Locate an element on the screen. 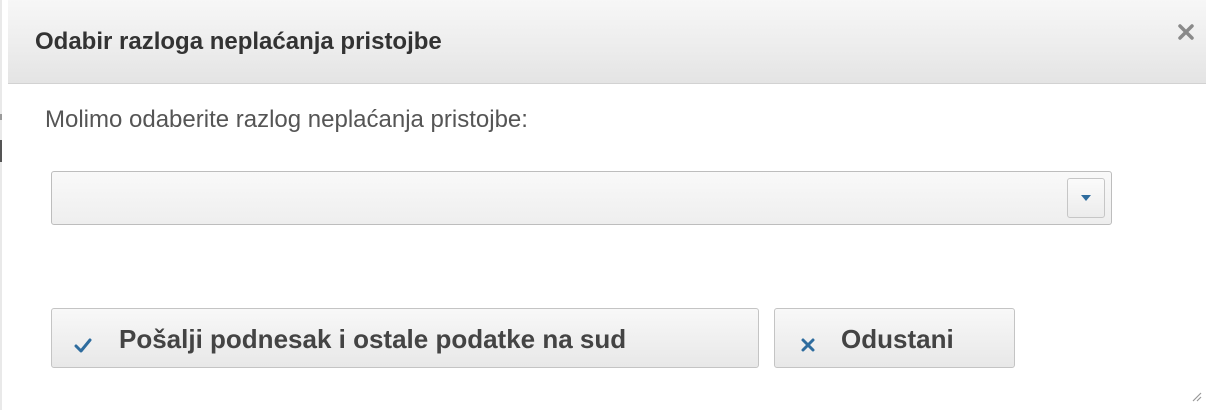 Image resolution: width=1206 pixels, height=410 pixels. x-icon is located at coordinates (808, 341).